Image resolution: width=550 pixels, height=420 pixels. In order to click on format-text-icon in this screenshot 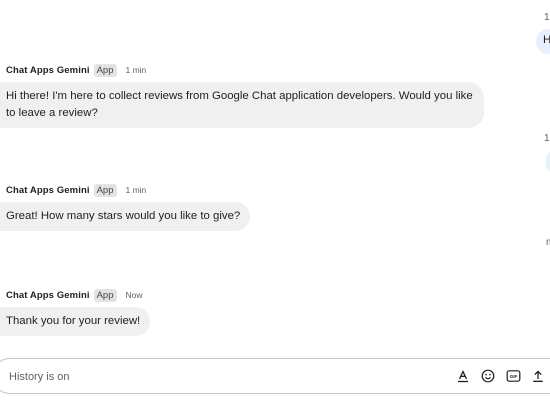, I will do `click(463, 376)`.